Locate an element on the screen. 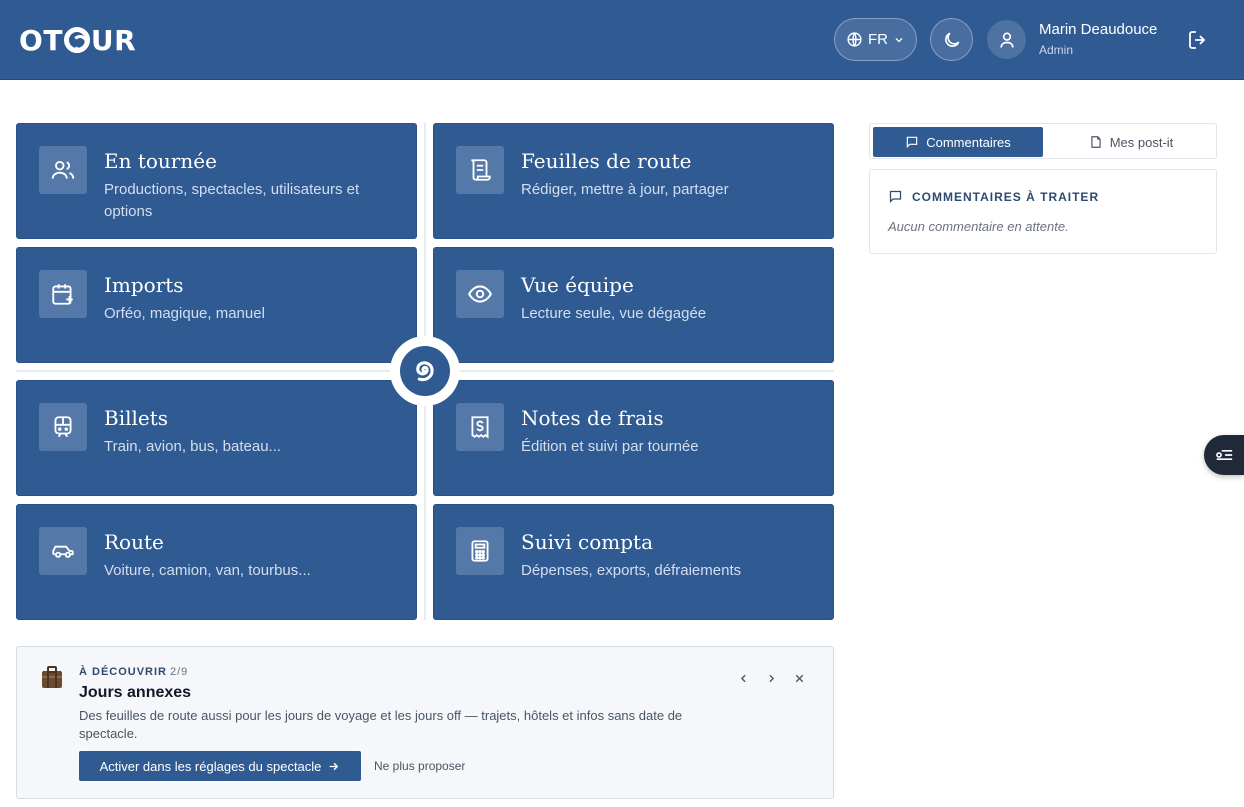  theme-toggle-button is located at coordinates (951, 39).